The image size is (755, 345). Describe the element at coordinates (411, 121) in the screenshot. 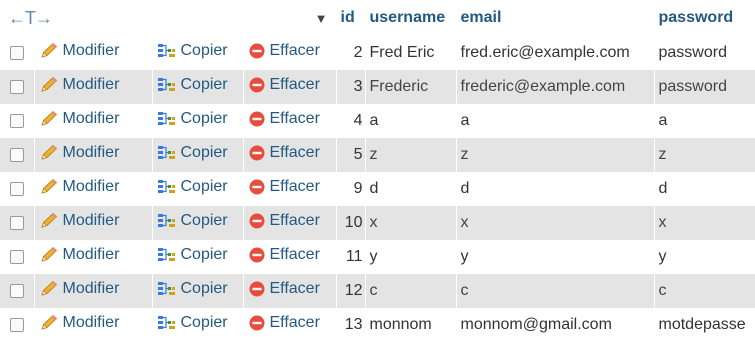

I see `username-cell: a` at that location.